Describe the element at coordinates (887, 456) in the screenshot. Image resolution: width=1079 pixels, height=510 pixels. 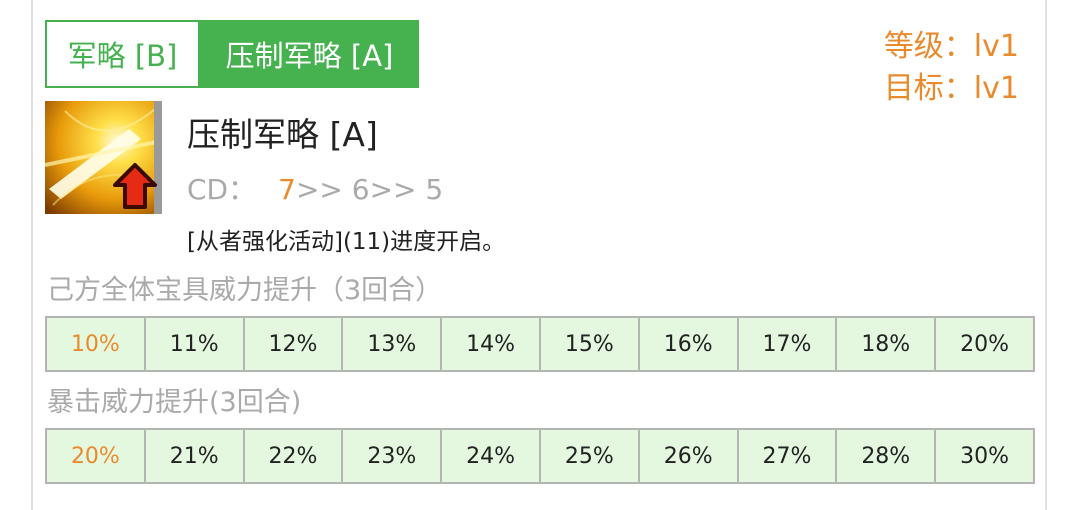
I see `value-cell: 28%` at that location.